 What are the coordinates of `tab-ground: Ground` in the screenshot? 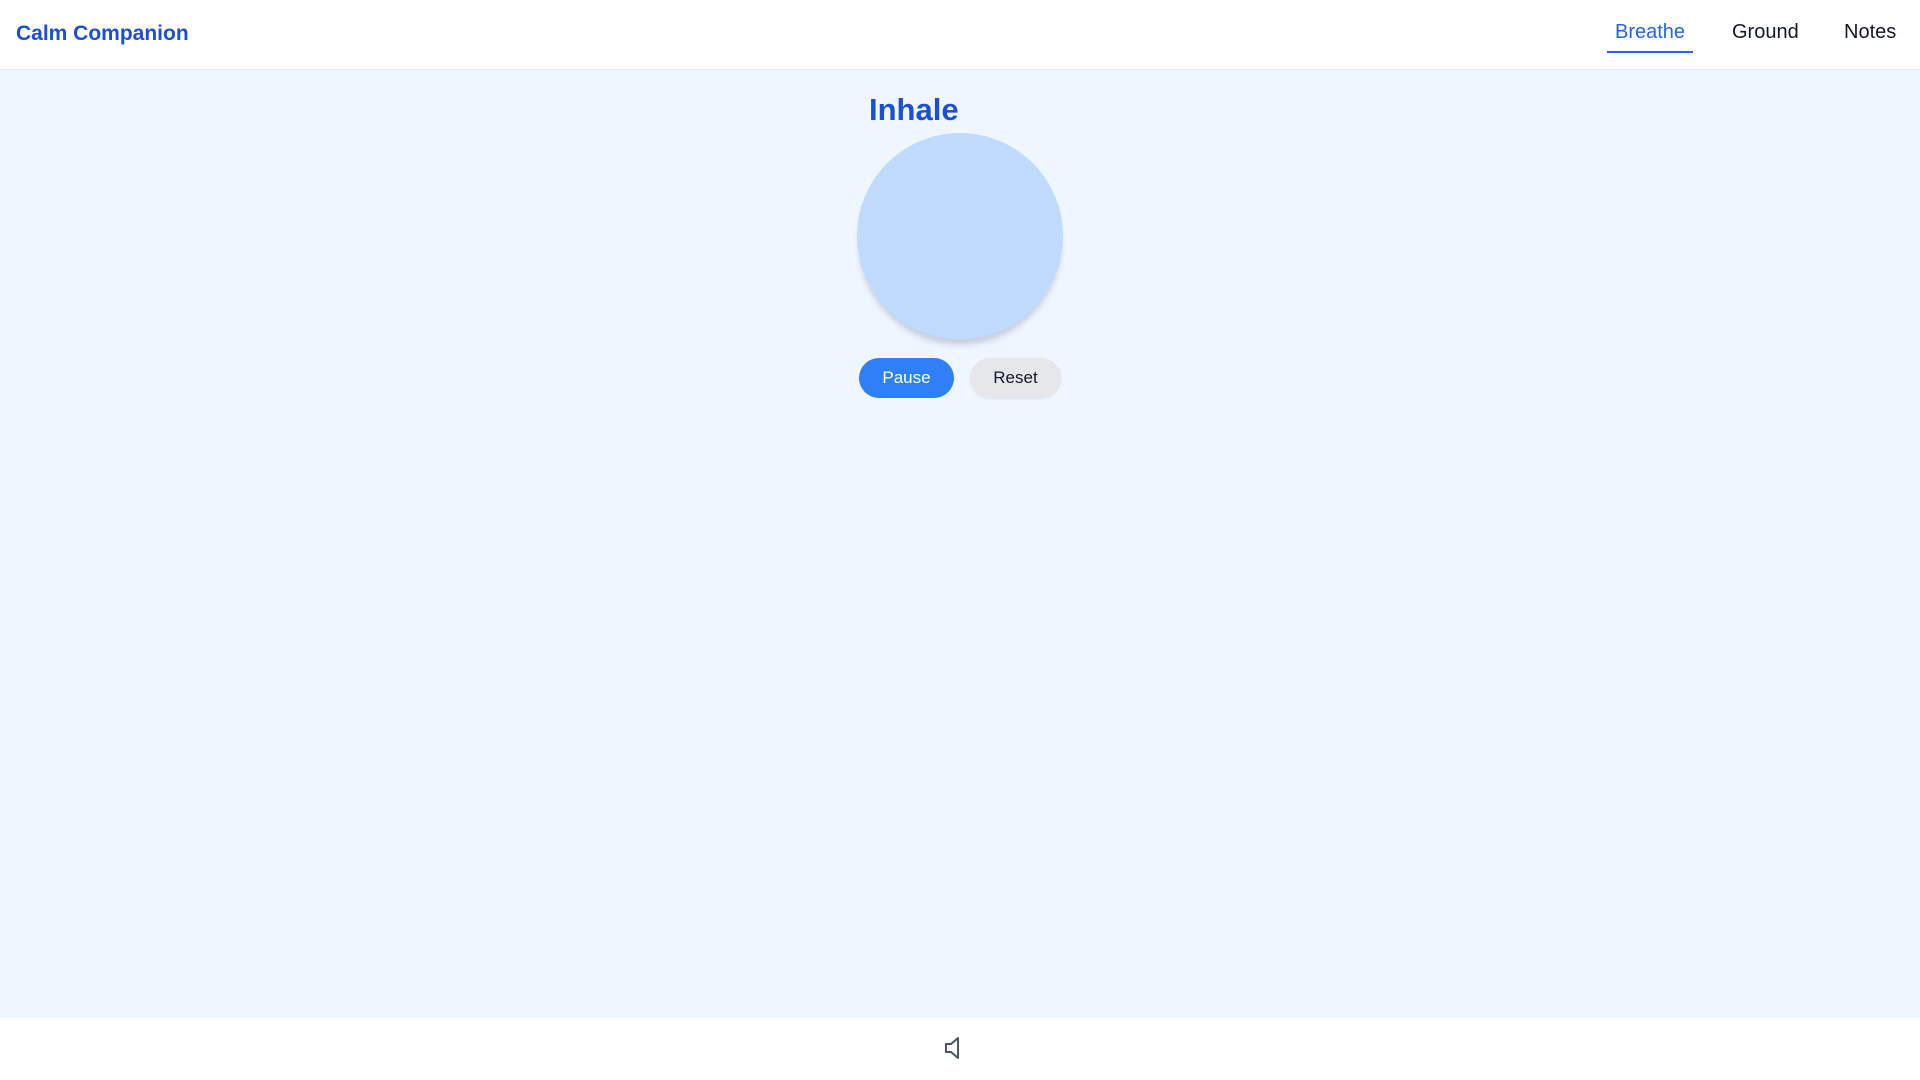 It's located at (1765, 32).